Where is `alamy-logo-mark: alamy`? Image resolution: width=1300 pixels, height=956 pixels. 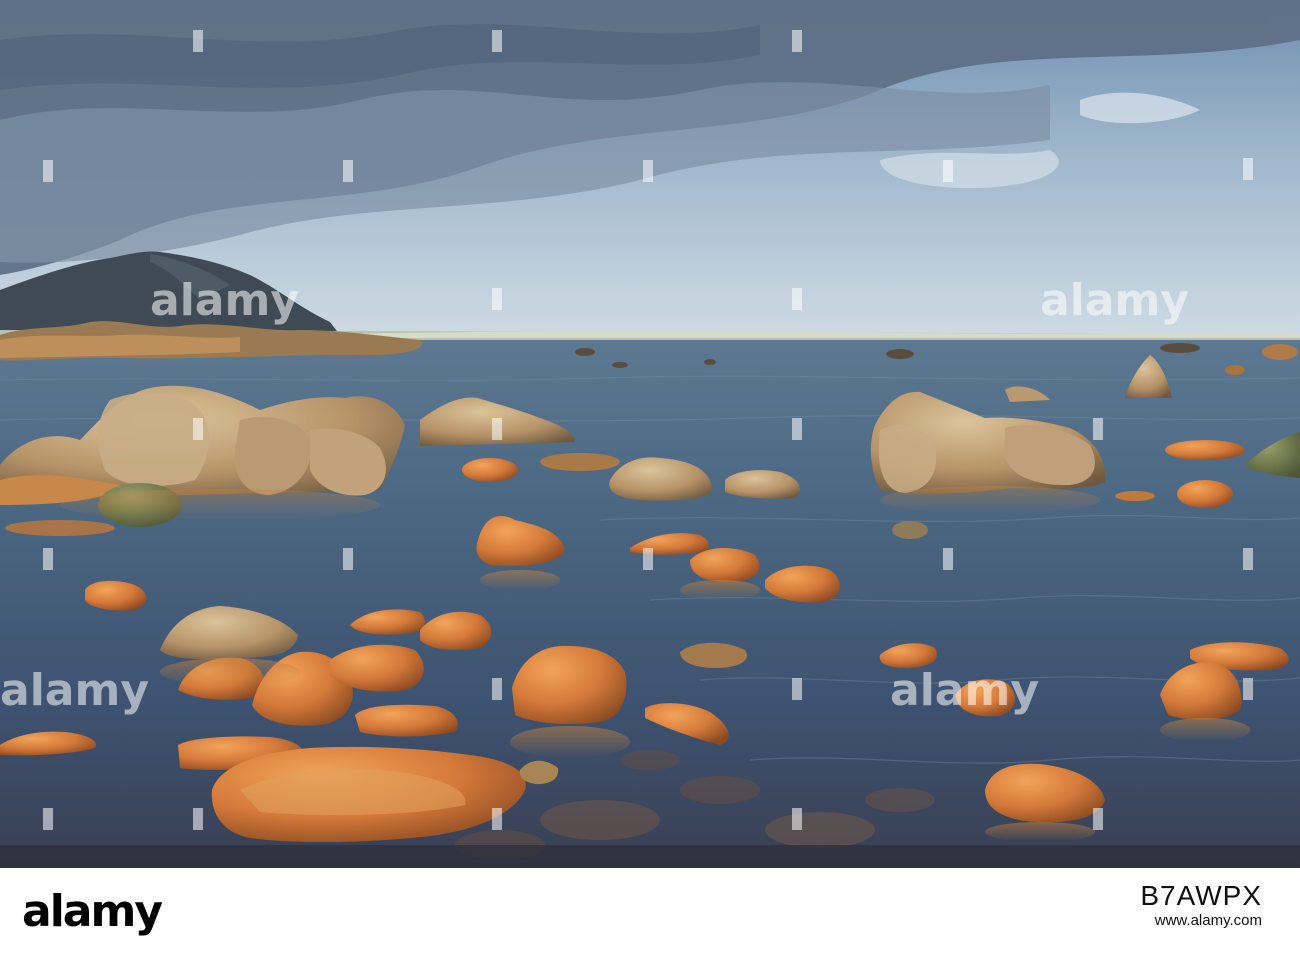 alamy-logo-mark: alamy is located at coordinates (93, 911).